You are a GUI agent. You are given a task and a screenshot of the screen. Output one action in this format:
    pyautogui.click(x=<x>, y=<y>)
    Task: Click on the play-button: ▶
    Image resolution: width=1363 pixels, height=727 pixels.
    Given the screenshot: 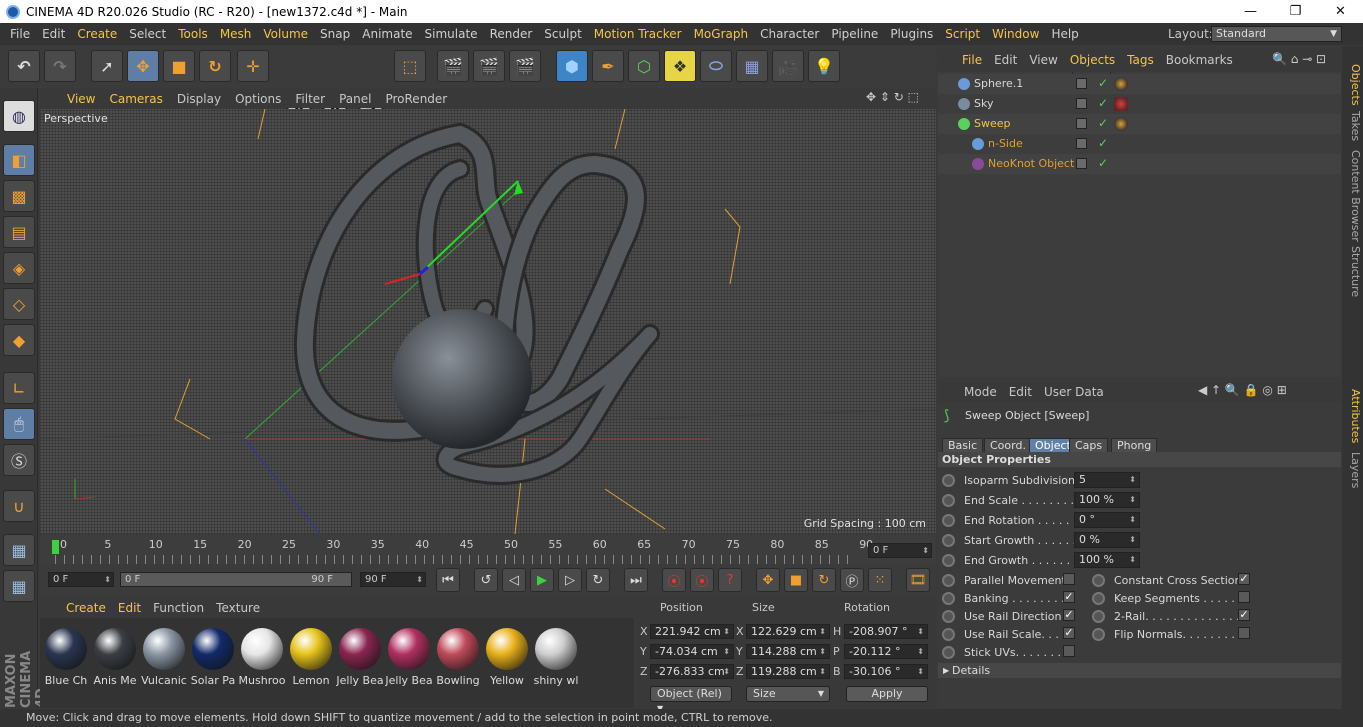 What is the action you would take?
    pyautogui.click(x=542, y=580)
    